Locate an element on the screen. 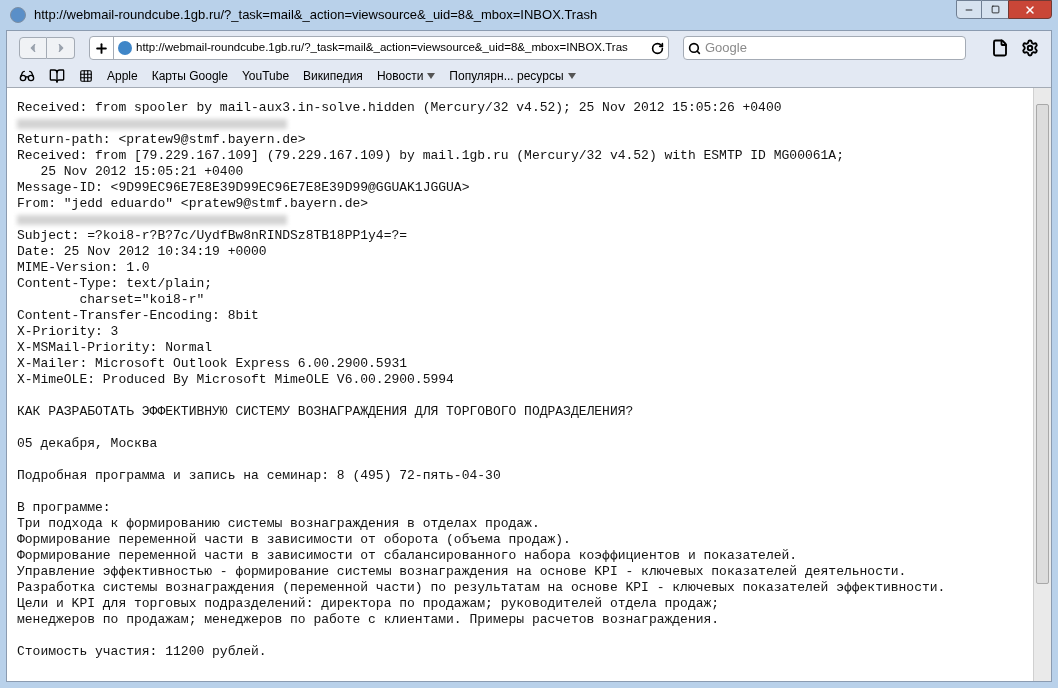  source-line: 25 Nov 2012 15:05:21 +0400 is located at coordinates (141, 172).